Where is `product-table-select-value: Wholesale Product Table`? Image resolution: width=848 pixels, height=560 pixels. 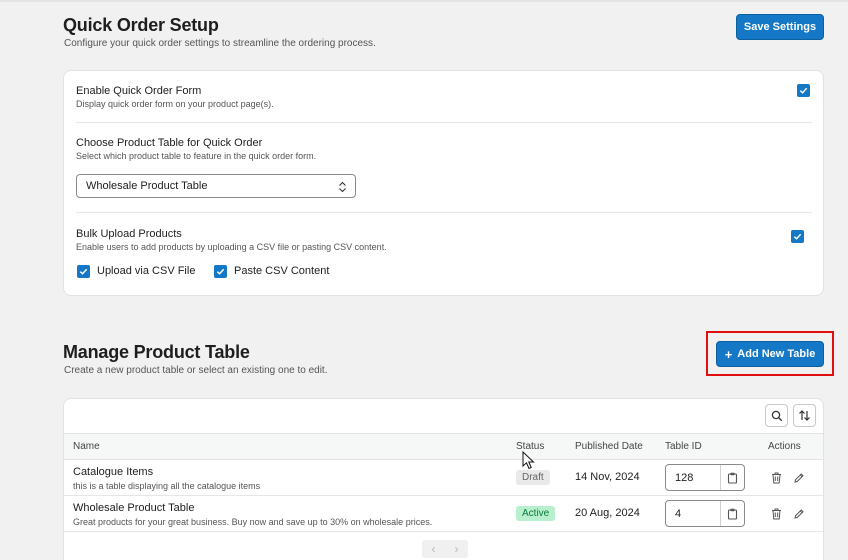
product-table-select-value: Wholesale Product Table is located at coordinates (147, 186).